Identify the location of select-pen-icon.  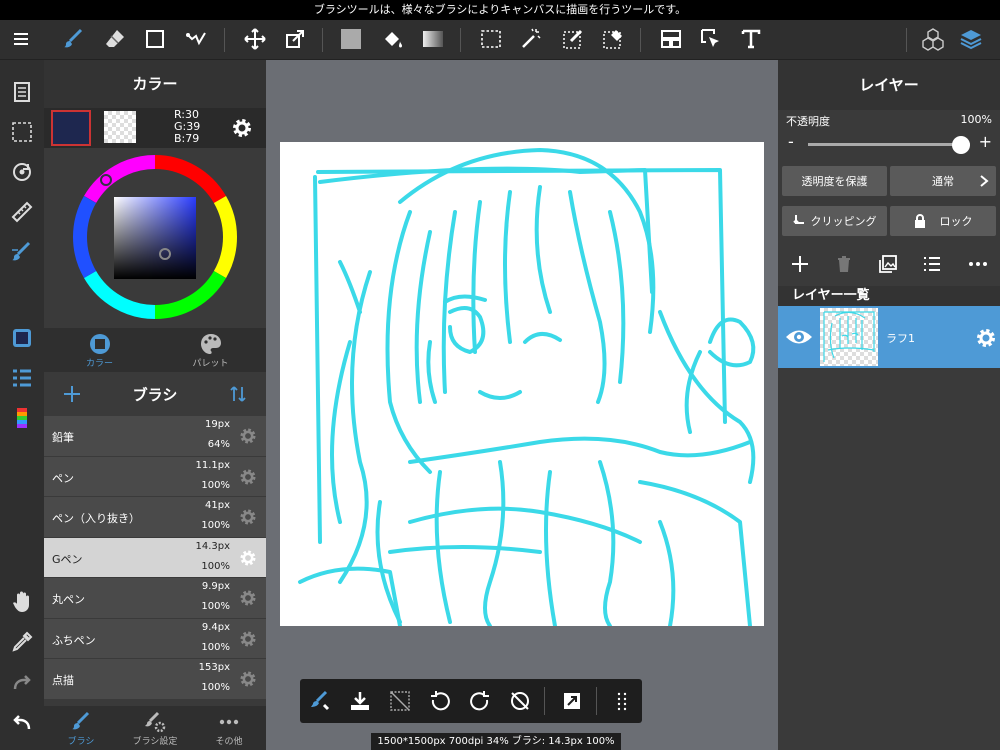
(573, 39).